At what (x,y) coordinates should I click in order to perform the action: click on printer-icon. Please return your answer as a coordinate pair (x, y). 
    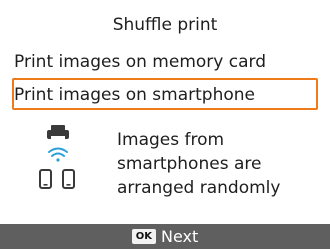
    Looking at the image, I should click on (58, 132).